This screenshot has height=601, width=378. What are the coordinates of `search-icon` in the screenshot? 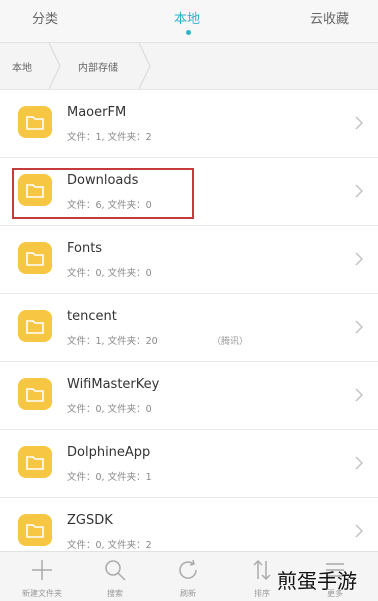 It's located at (115, 570).